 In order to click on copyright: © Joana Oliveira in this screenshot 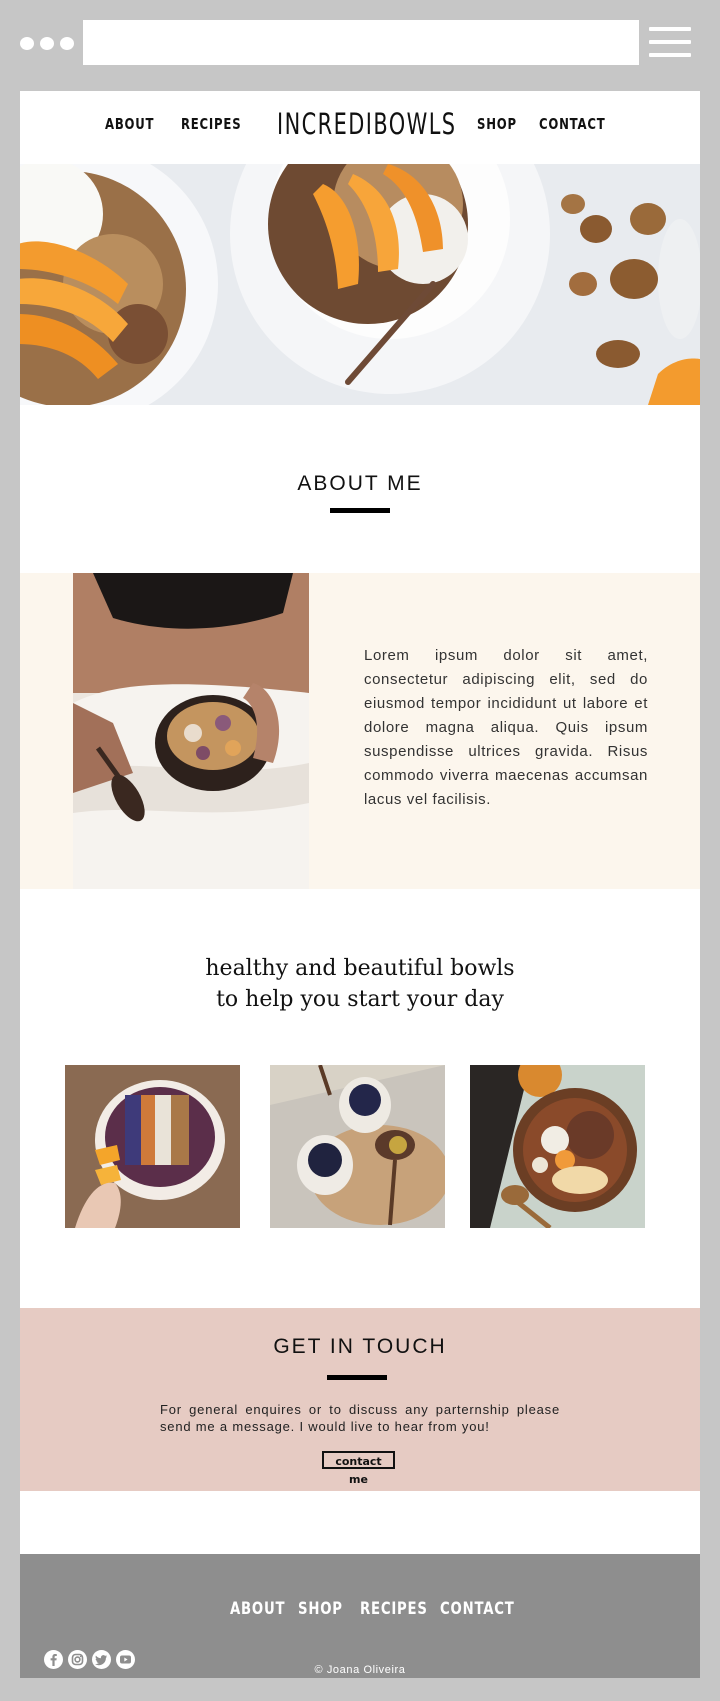, I will do `click(360, 1670)`.